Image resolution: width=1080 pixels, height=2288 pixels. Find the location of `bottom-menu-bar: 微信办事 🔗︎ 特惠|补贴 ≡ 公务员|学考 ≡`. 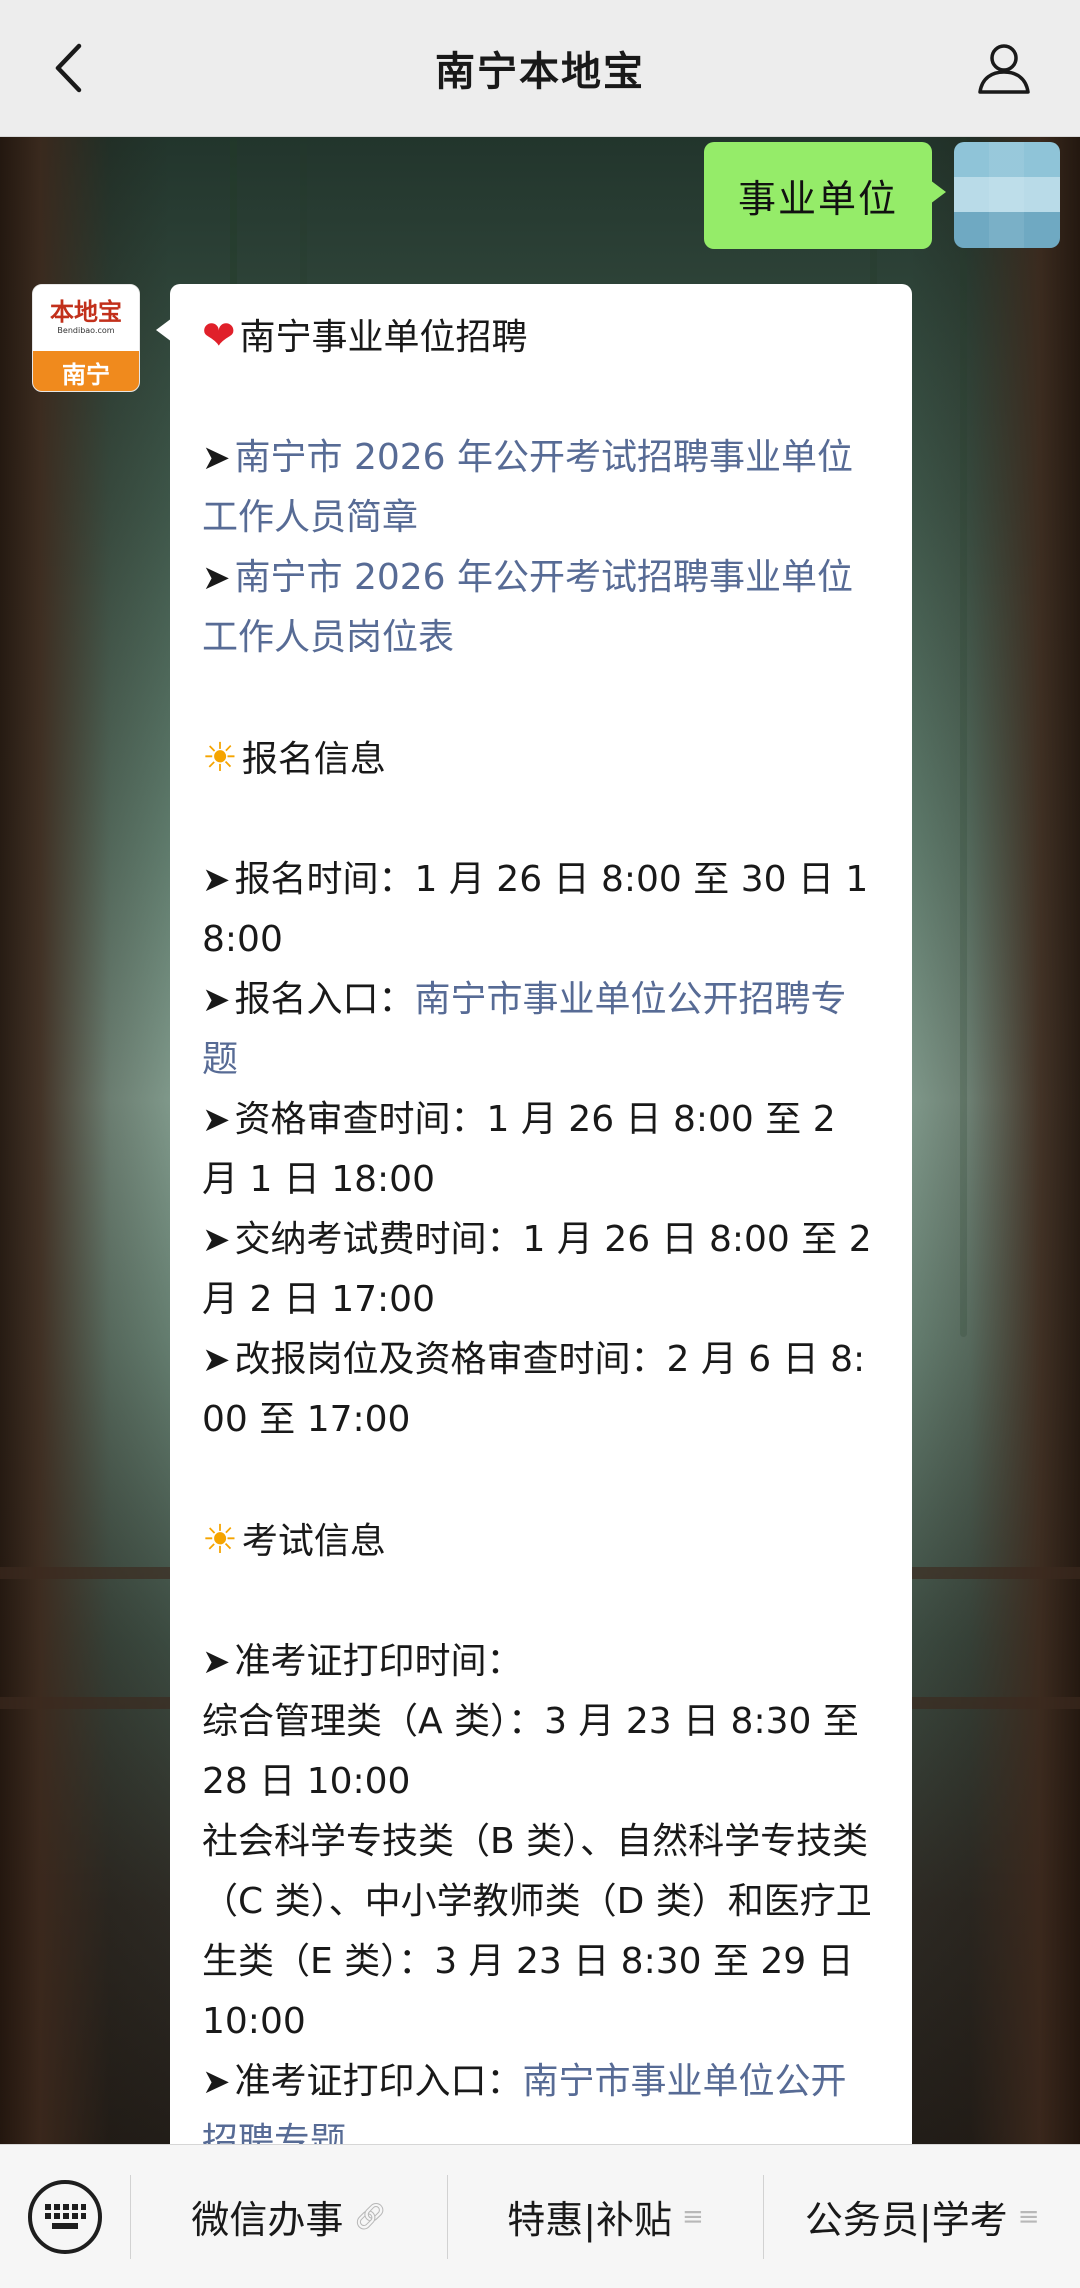

bottom-menu-bar: 微信办事 🔗︎ 特惠|补贴 ≡ 公务员|学考 ≡ is located at coordinates (540, 2216).